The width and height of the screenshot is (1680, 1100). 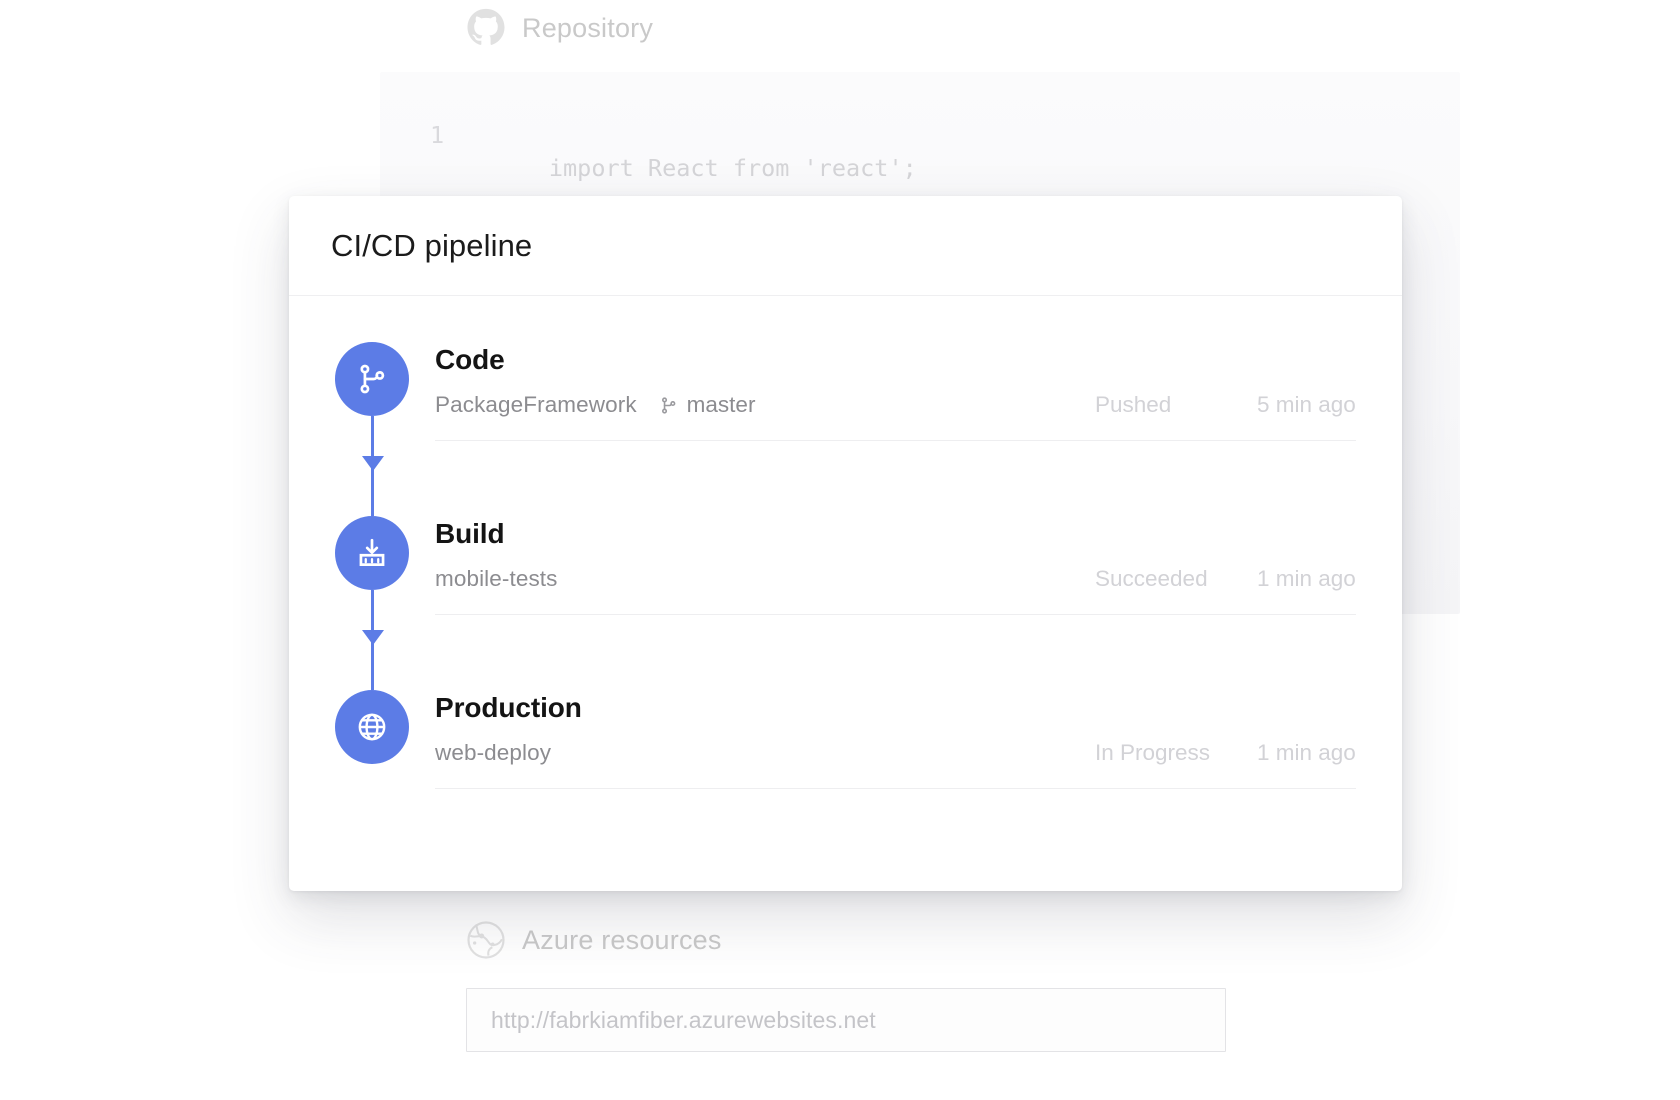 What do you see at coordinates (1306, 405) in the screenshot?
I see `stage-timestamp: 5 min ago` at bounding box center [1306, 405].